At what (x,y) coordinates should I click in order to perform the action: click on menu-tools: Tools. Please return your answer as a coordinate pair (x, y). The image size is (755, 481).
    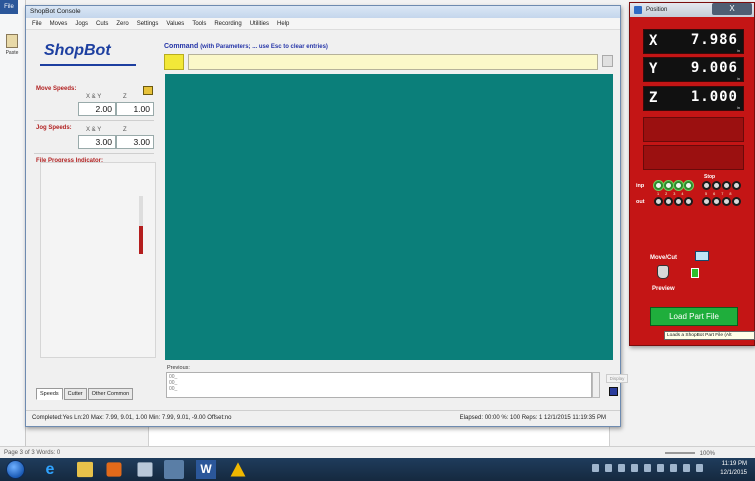
    Looking at the image, I should click on (199, 23).